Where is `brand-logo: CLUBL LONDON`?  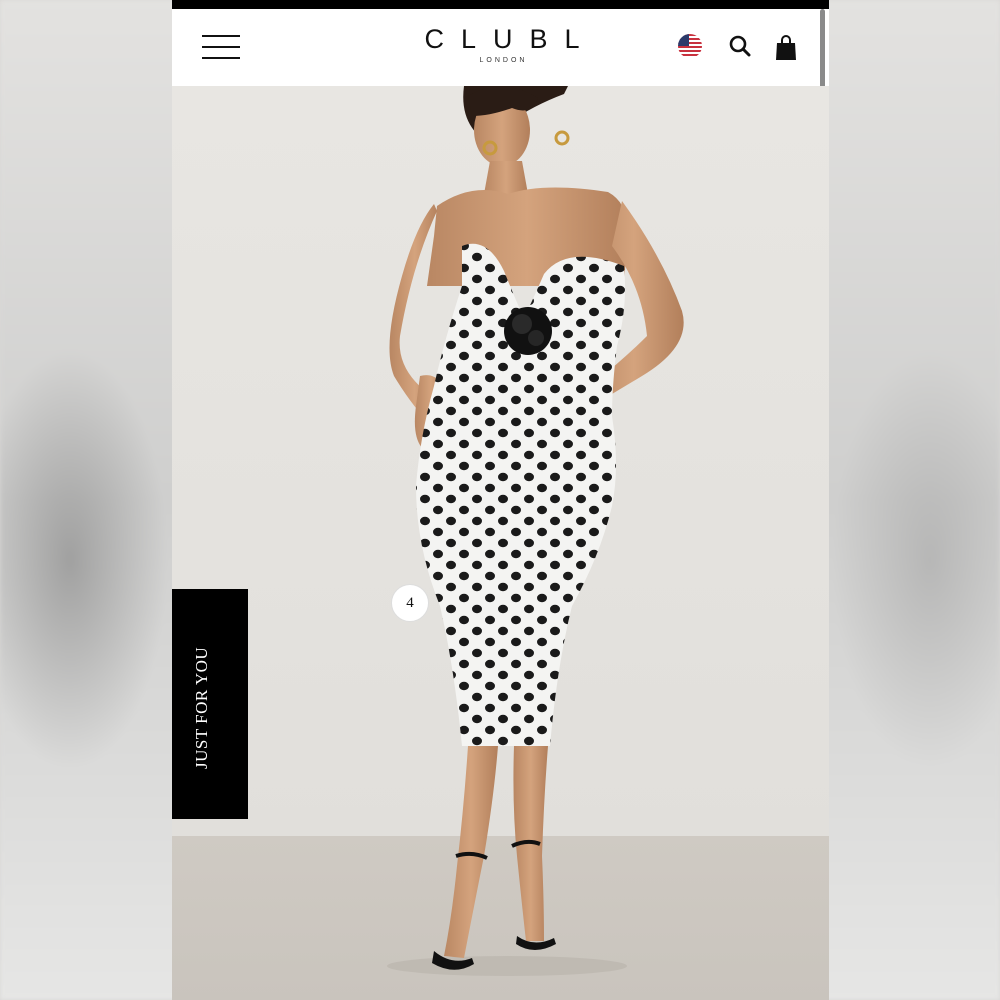
brand-logo: CLUBL LONDON is located at coordinates (502, 43).